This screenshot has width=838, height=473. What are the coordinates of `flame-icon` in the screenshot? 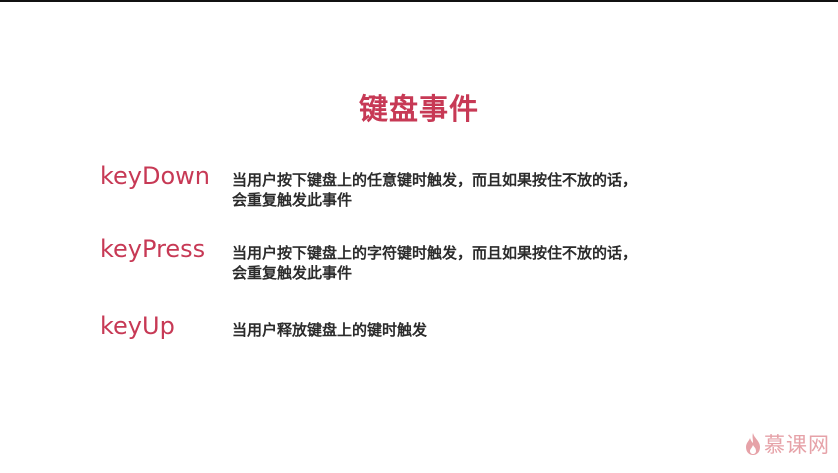 It's located at (753, 444).